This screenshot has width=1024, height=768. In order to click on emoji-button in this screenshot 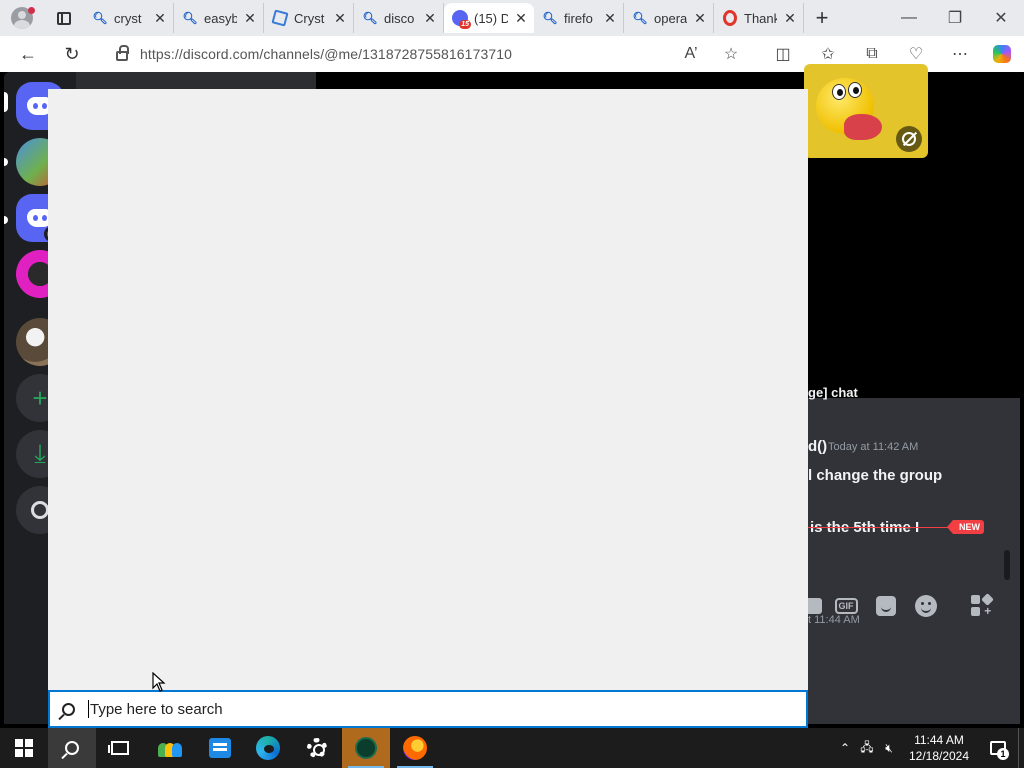, I will do `click(926, 606)`.